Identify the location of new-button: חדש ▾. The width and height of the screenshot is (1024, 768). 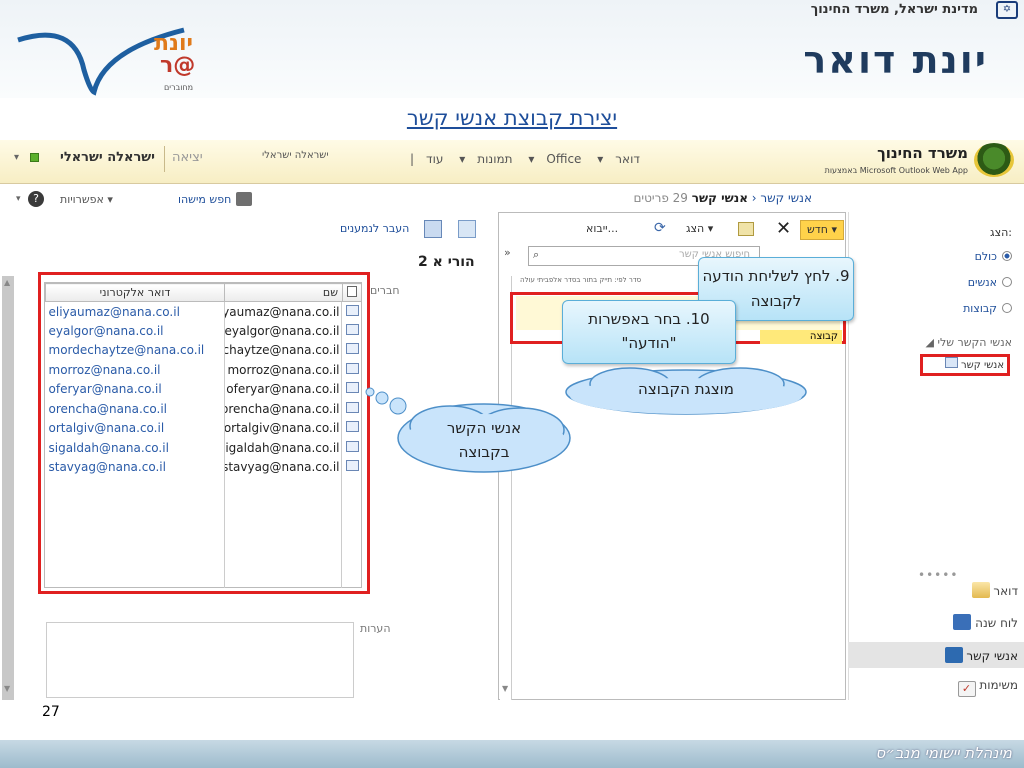
(822, 230).